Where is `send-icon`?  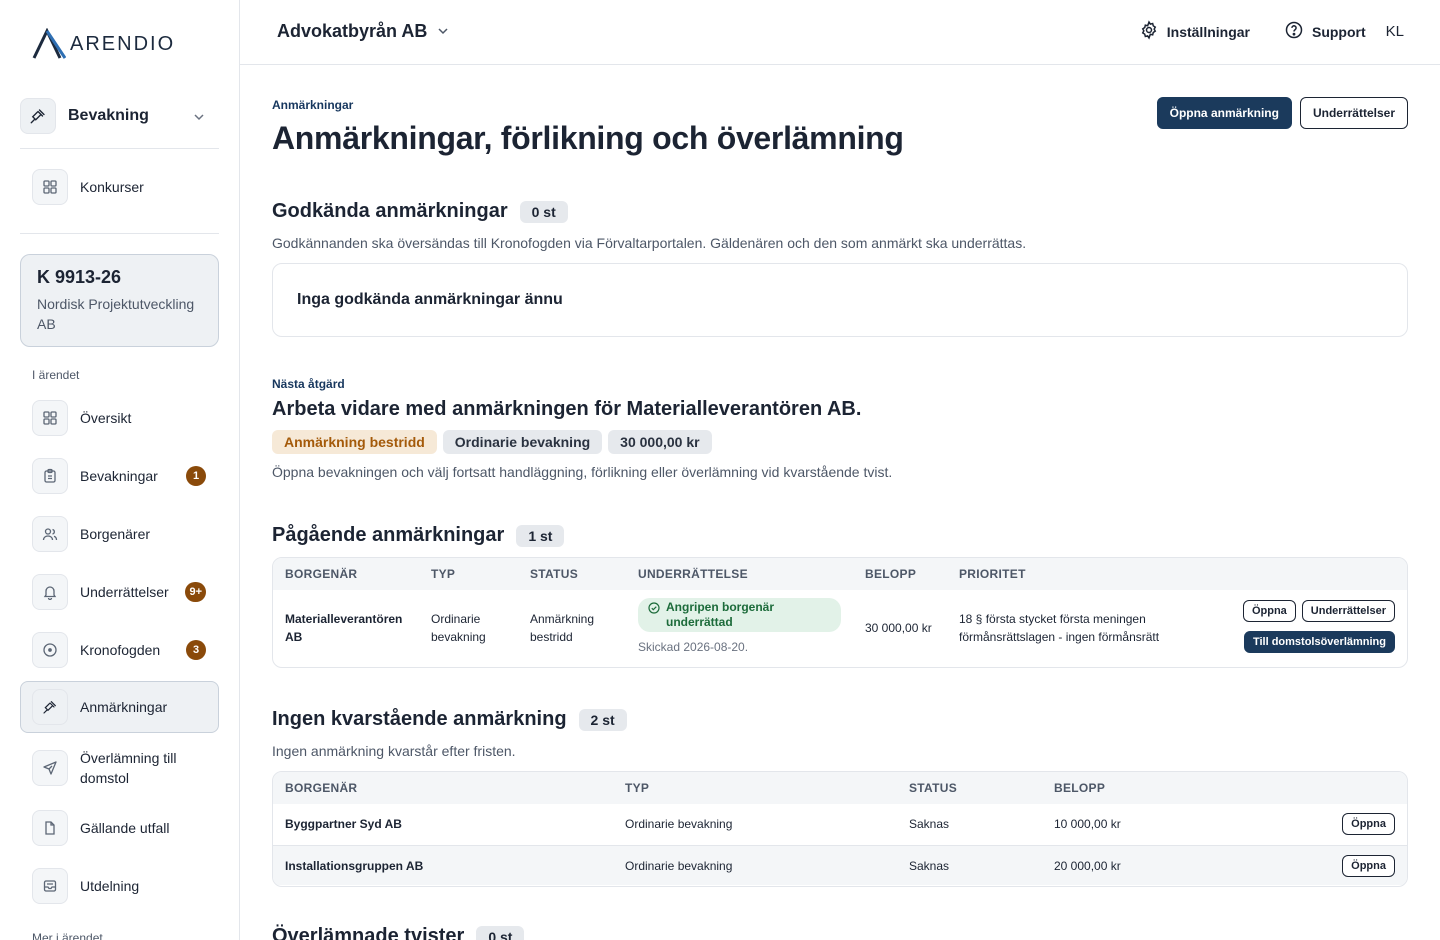 send-icon is located at coordinates (50, 768).